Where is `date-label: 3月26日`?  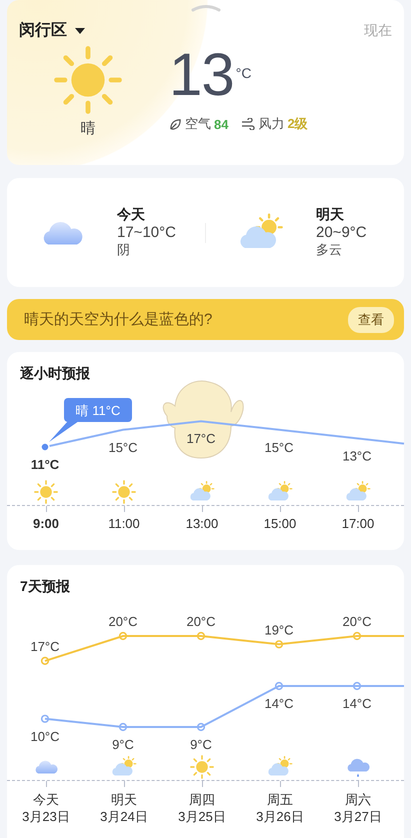 date-label: 3月26日 is located at coordinates (280, 816).